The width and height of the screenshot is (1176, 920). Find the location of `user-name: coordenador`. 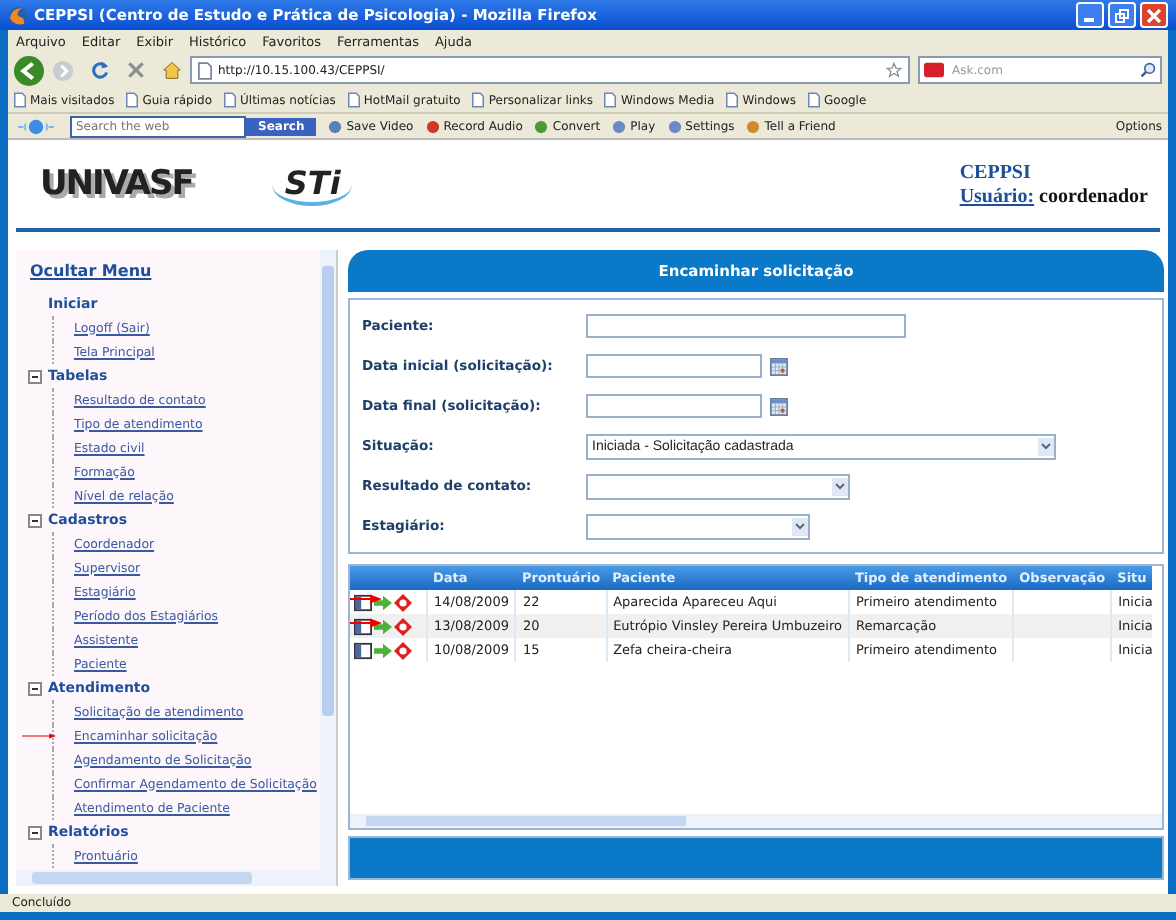

user-name: coordenador is located at coordinates (1093, 196).